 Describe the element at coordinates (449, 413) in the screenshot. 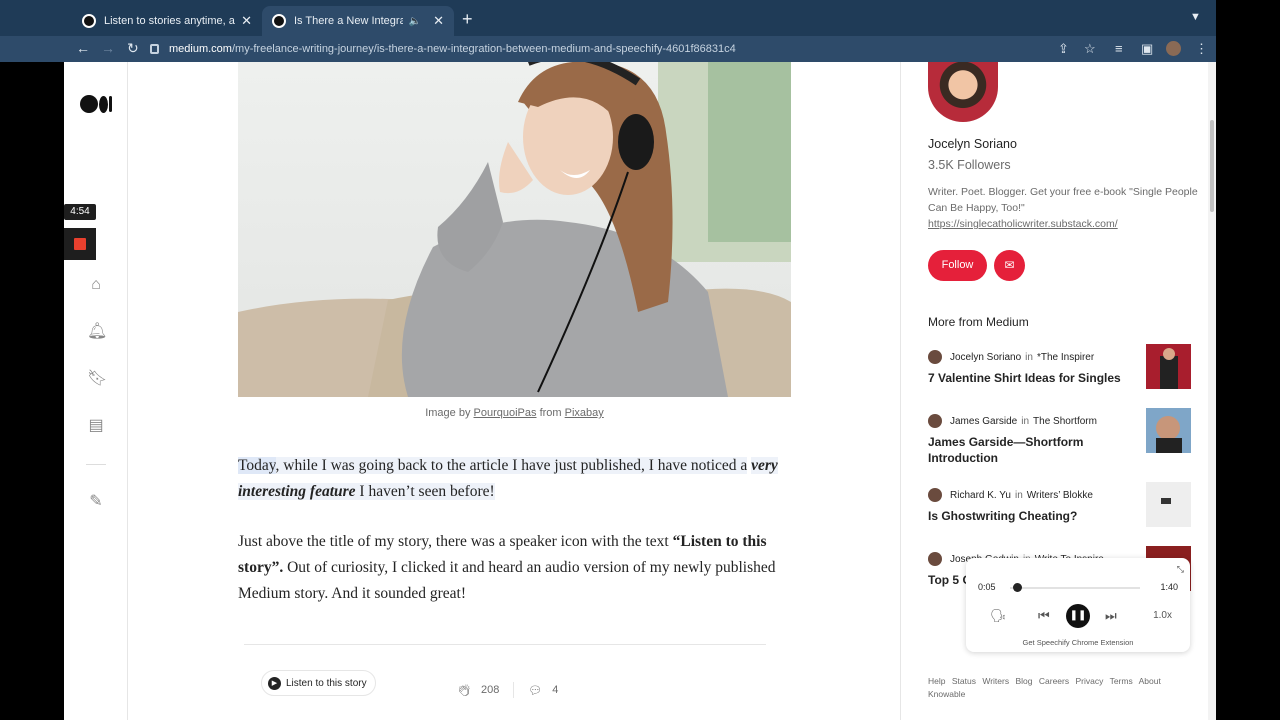

I see `caption-prefix: Image by` at that location.